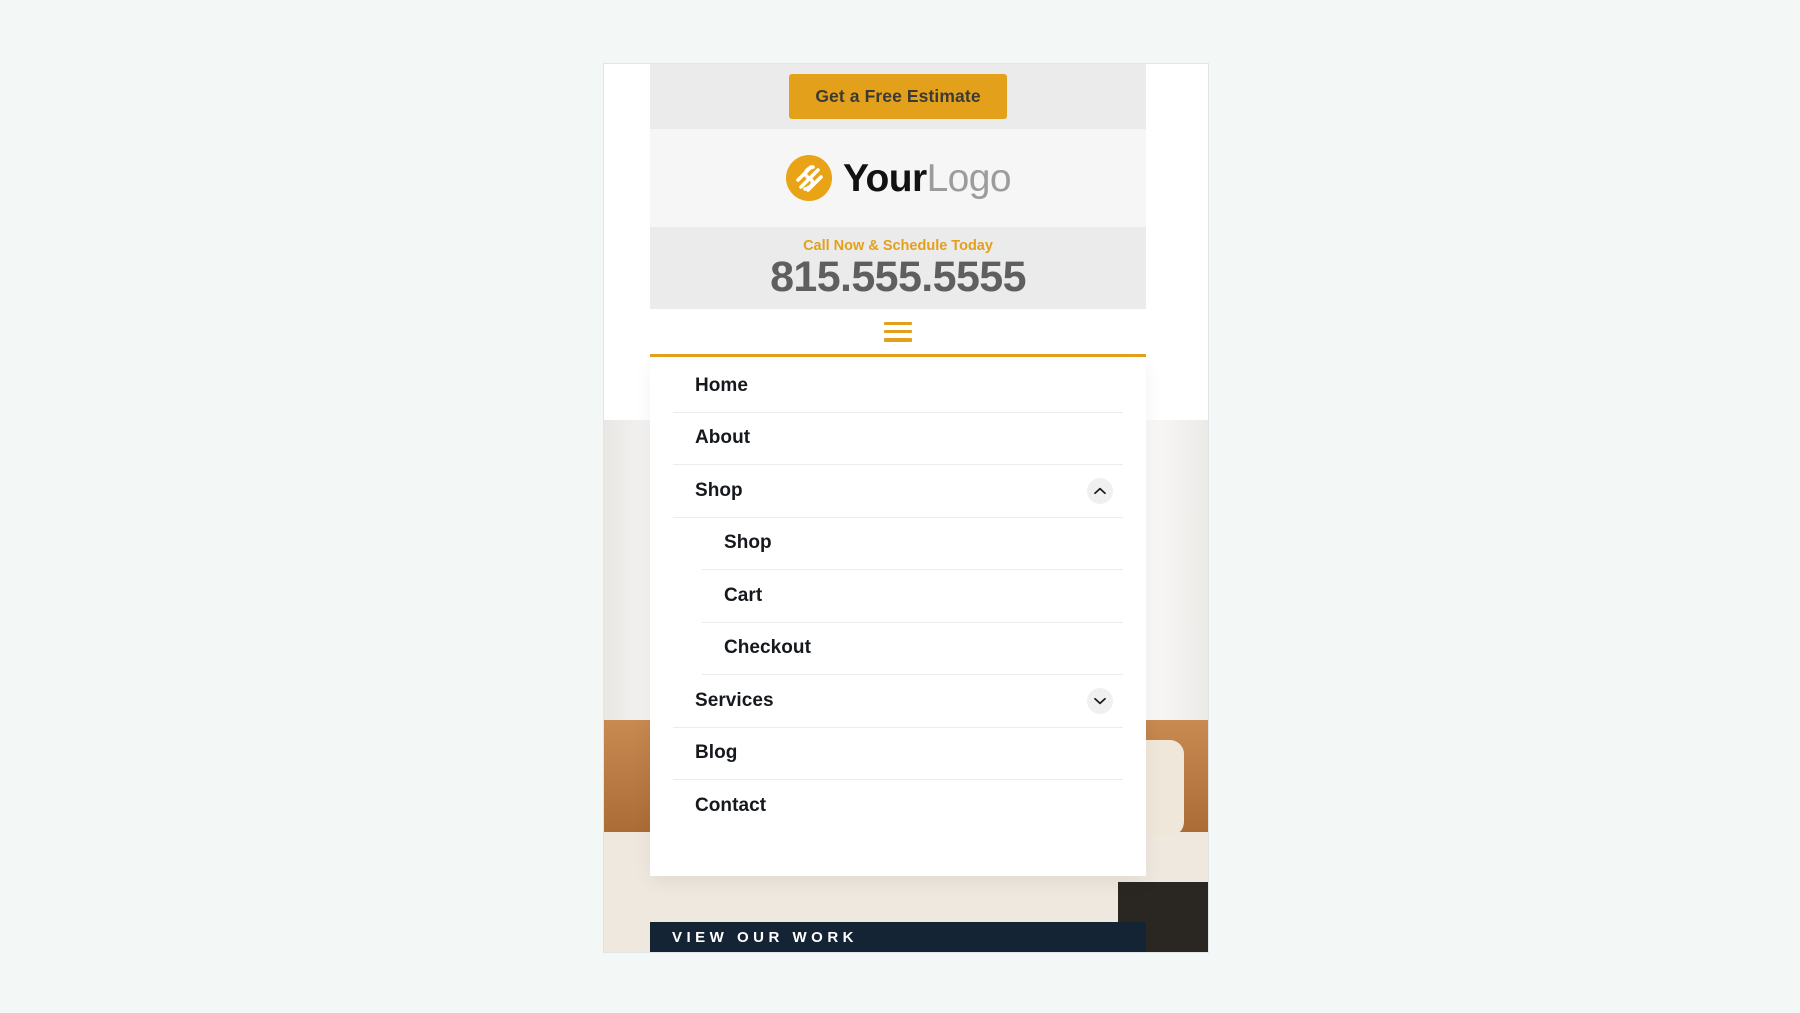 Image resolution: width=1800 pixels, height=1013 pixels. What do you see at coordinates (743, 595) in the screenshot?
I see `nav-subitem-label: Cart` at bounding box center [743, 595].